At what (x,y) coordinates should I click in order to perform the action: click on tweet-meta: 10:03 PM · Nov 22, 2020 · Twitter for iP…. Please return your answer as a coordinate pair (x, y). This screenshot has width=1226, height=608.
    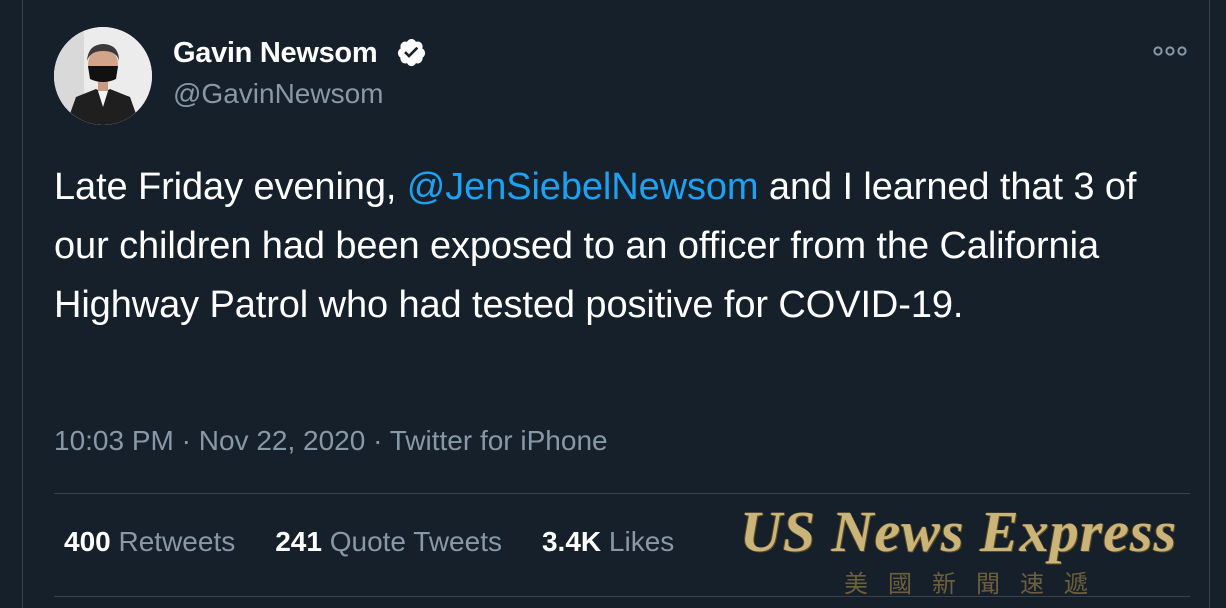
    Looking at the image, I should click on (331, 441).